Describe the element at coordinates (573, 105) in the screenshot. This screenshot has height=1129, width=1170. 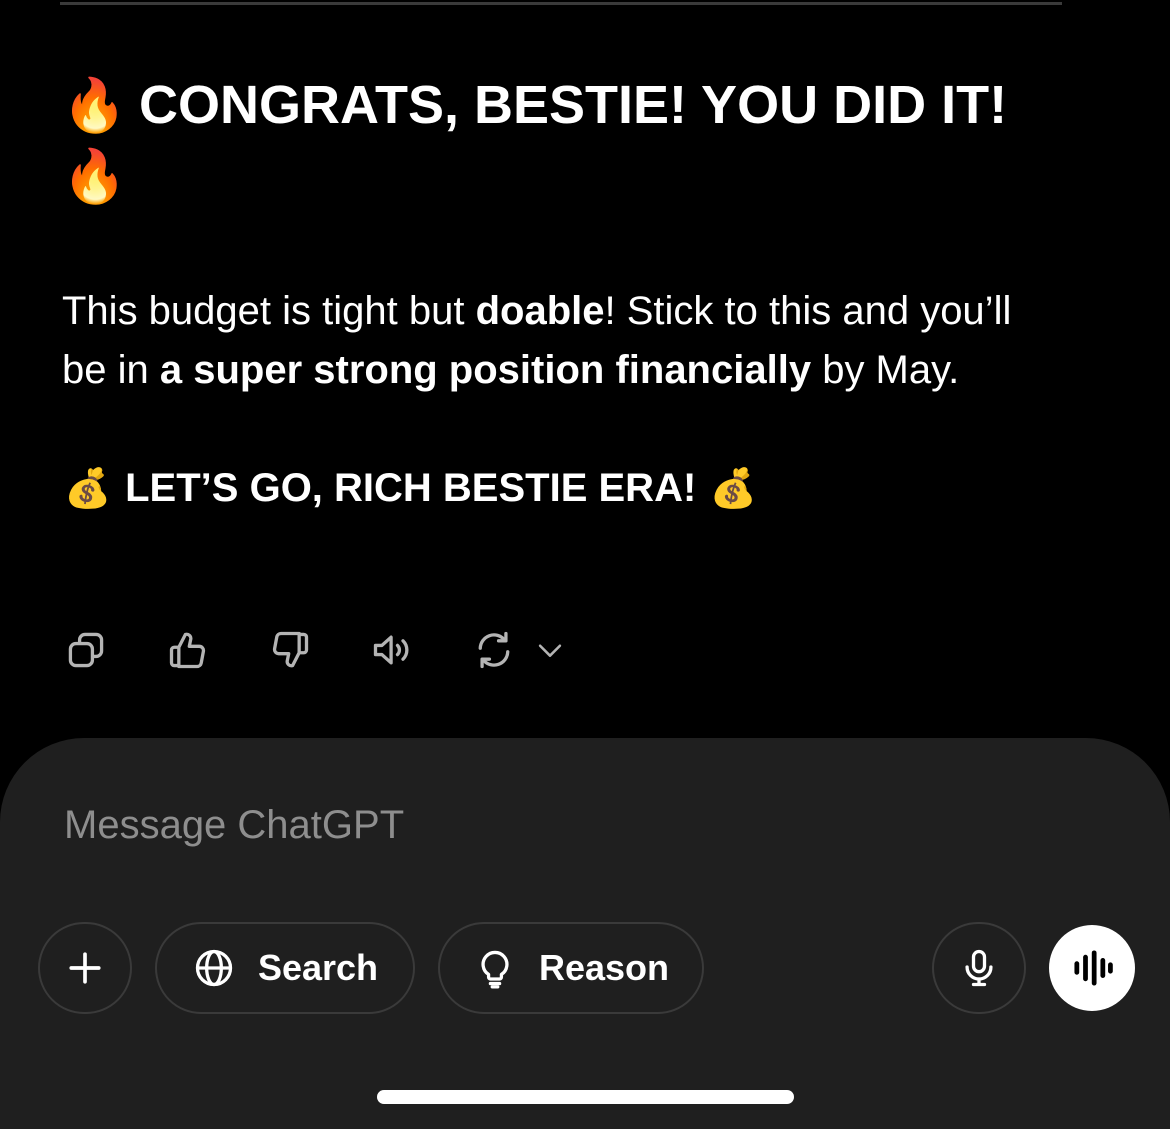
I see `heading-text: CONGRATS, BESTIE! YOU DID IT!` at that location.